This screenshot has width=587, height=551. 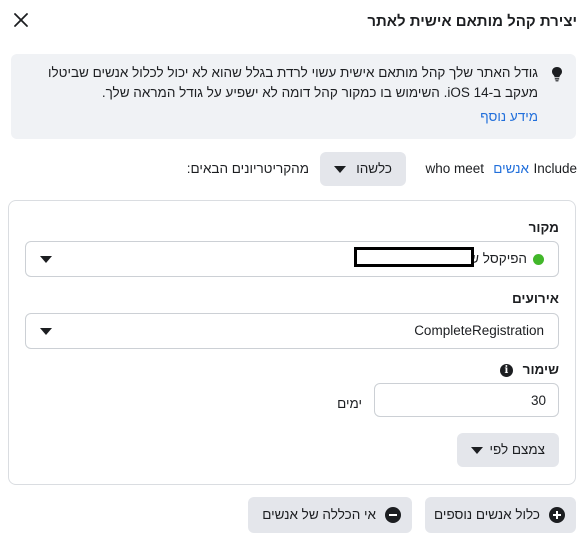 What do you see at coordinates (555, 168) in the screenshot?
I see `include-label: Include` at bounding box center [555, 168].